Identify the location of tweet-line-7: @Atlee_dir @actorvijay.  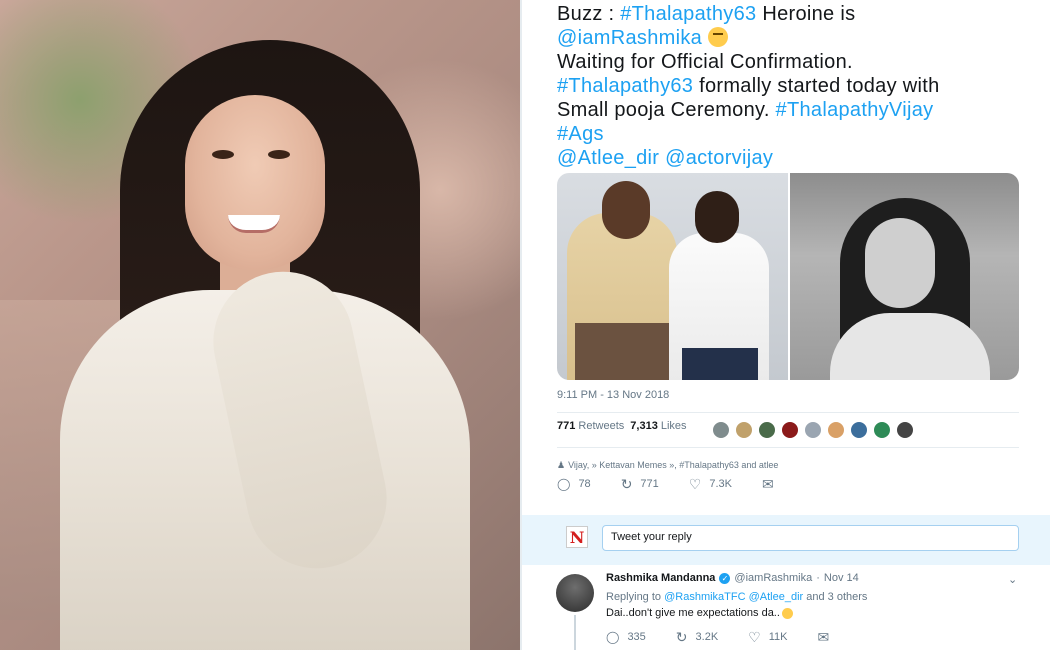
(787, 158).